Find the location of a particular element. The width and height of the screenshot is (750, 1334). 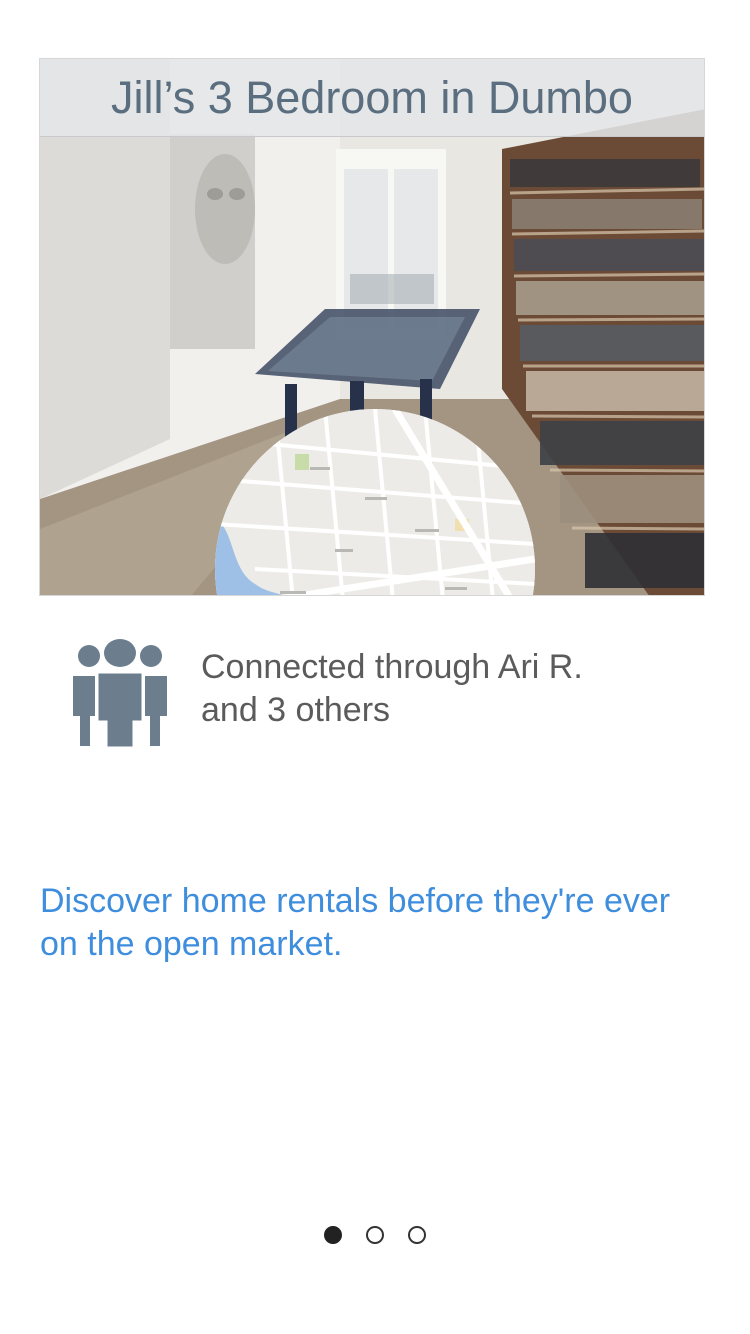

page-indicator is located at coordinates (375, 1235).